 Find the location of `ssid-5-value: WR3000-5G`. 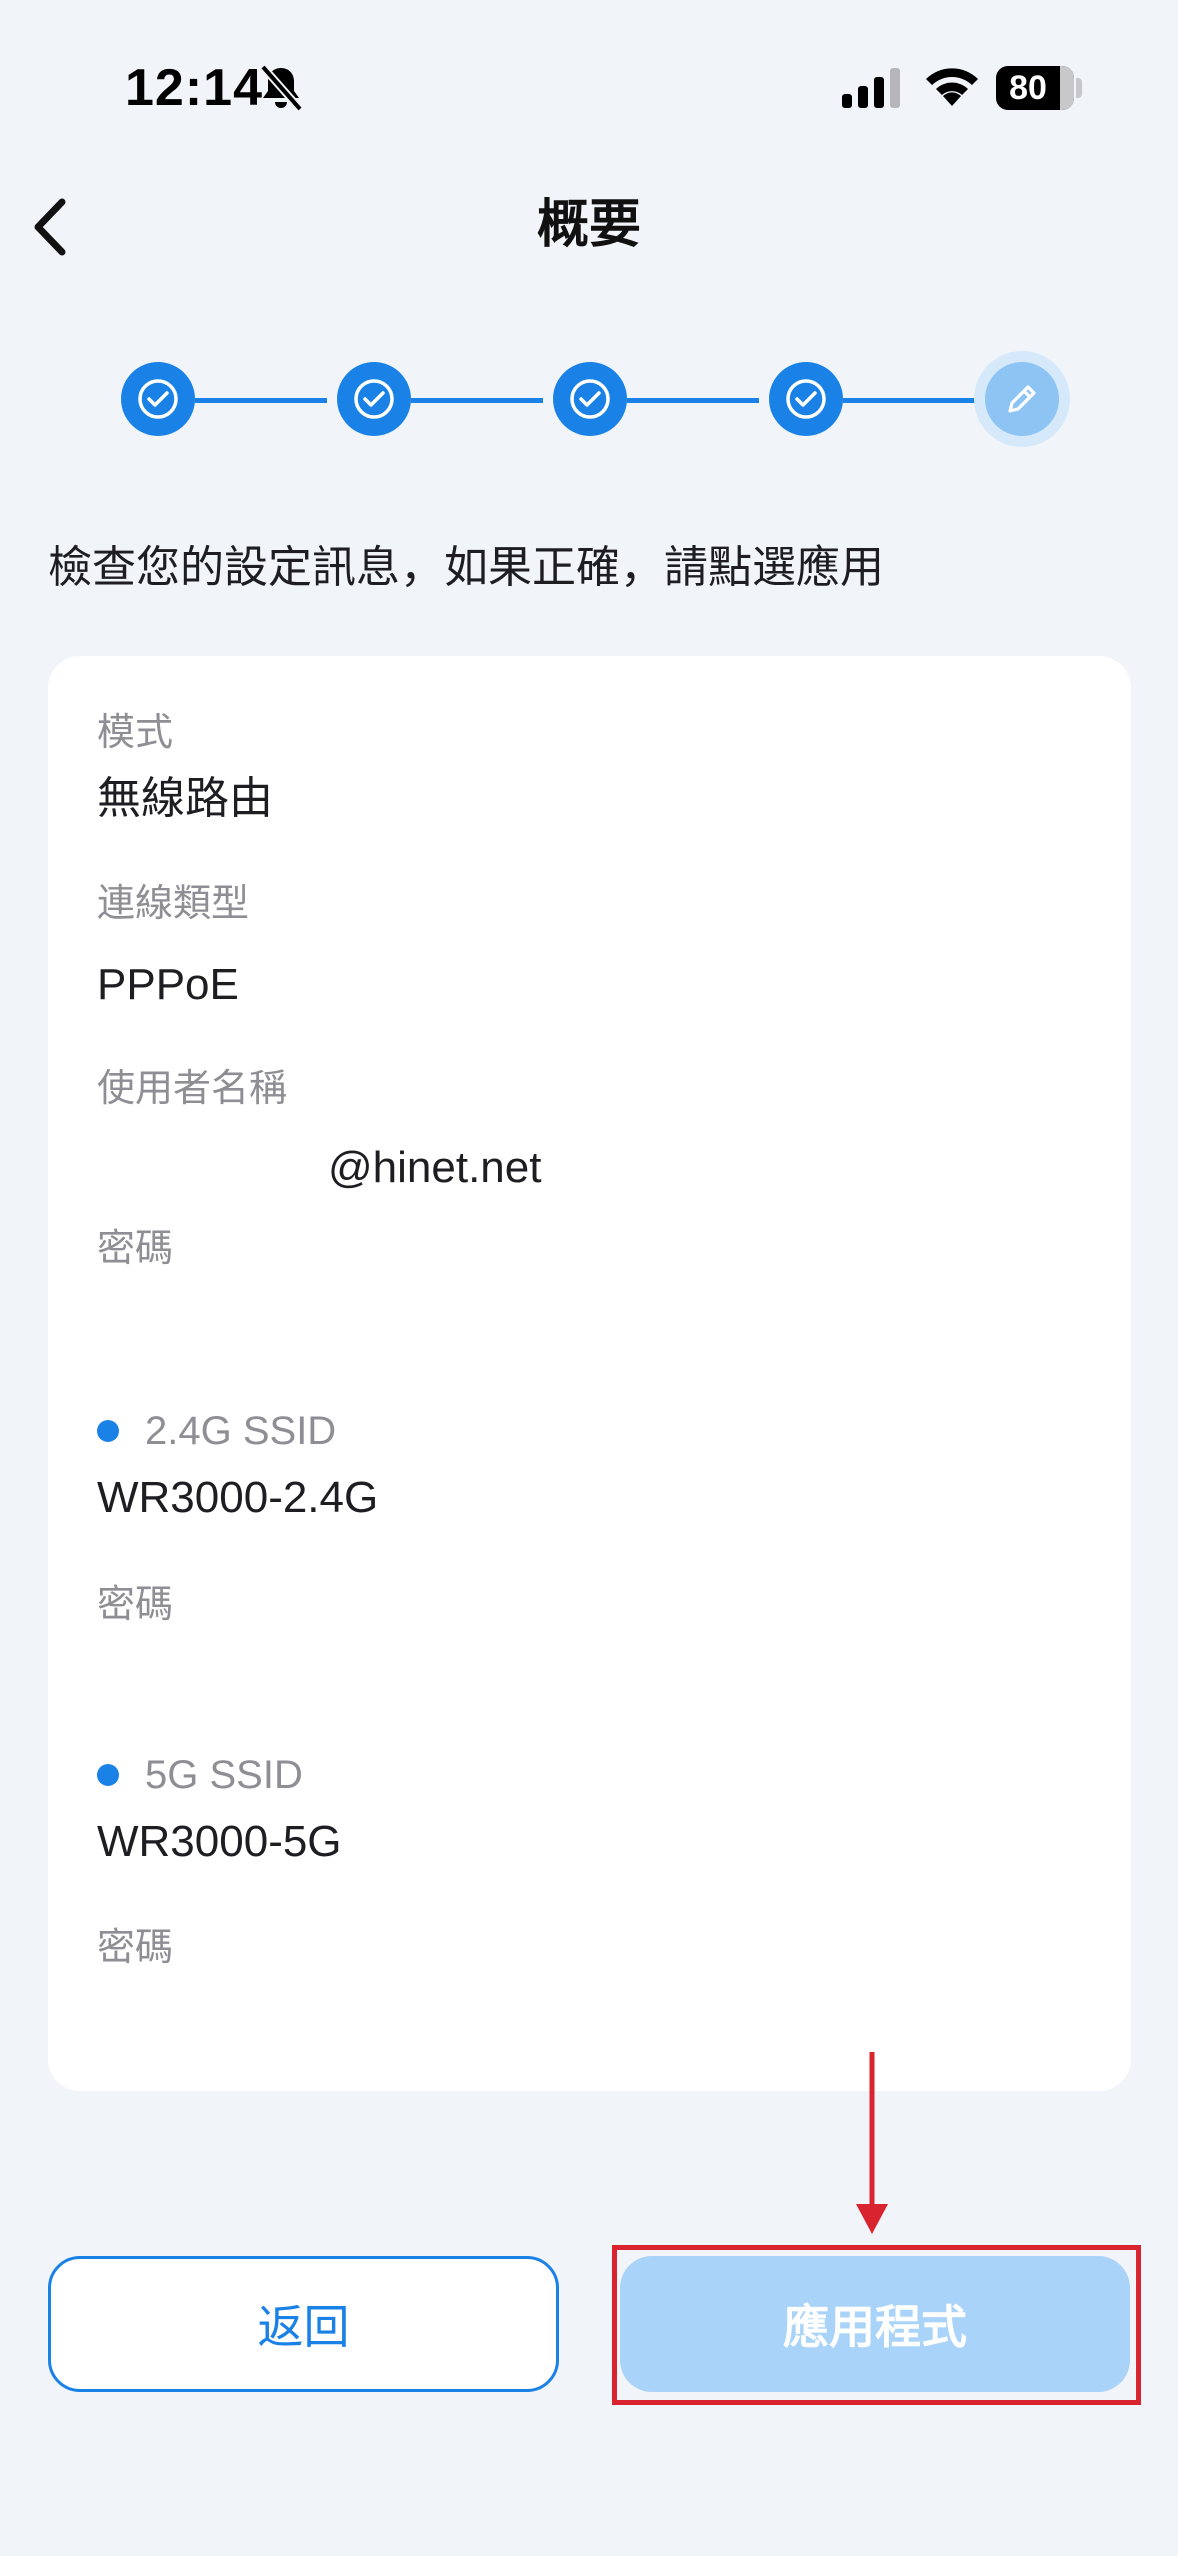

ssid-5-value: WR3000-5G is located at coordinates (219, 1841).